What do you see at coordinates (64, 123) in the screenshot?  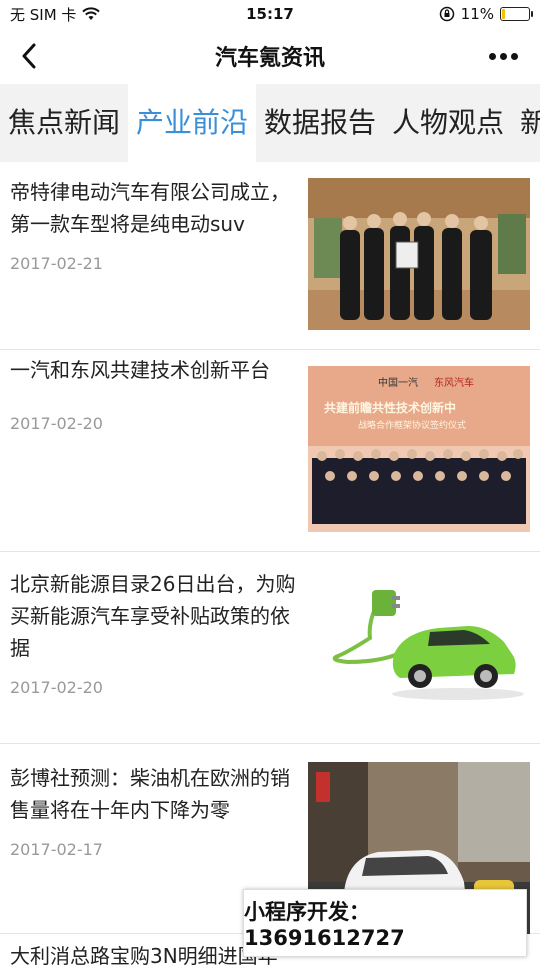 I see `tab-focus-news: 焦点新闻` at bounding box center [64, 123].